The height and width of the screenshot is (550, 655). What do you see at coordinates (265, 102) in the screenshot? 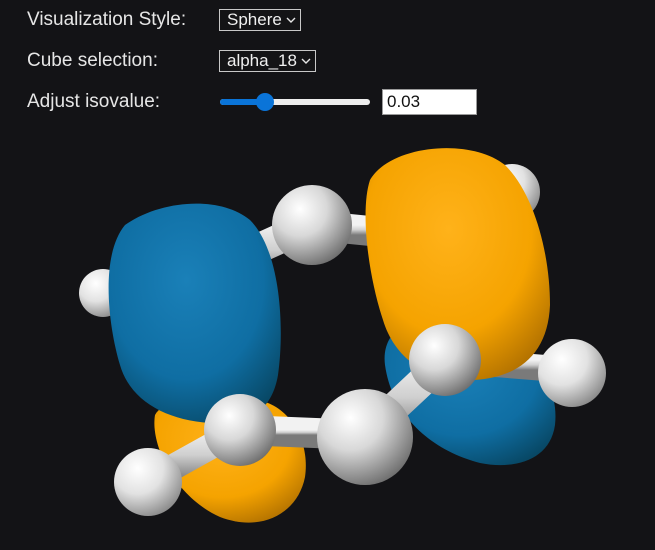
I see `isovalue-slider-thumb` at bounding box center [265, 102].